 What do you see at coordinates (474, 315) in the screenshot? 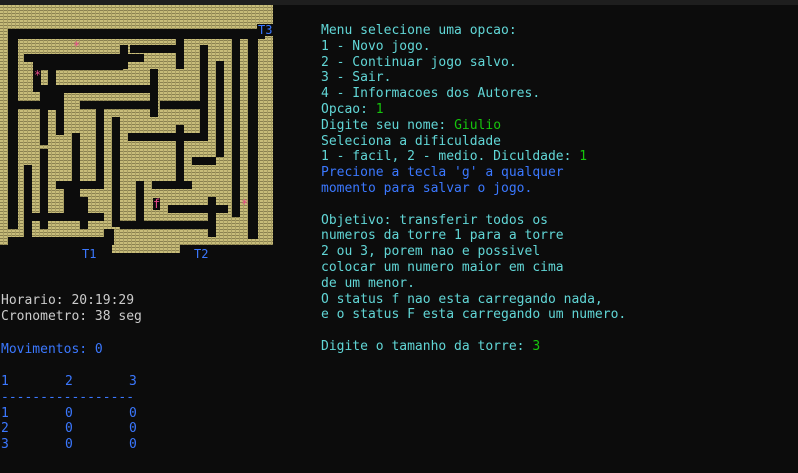
I see `objective-text: e o status F esta carregando um numero.` at bounding box center [474, 315].